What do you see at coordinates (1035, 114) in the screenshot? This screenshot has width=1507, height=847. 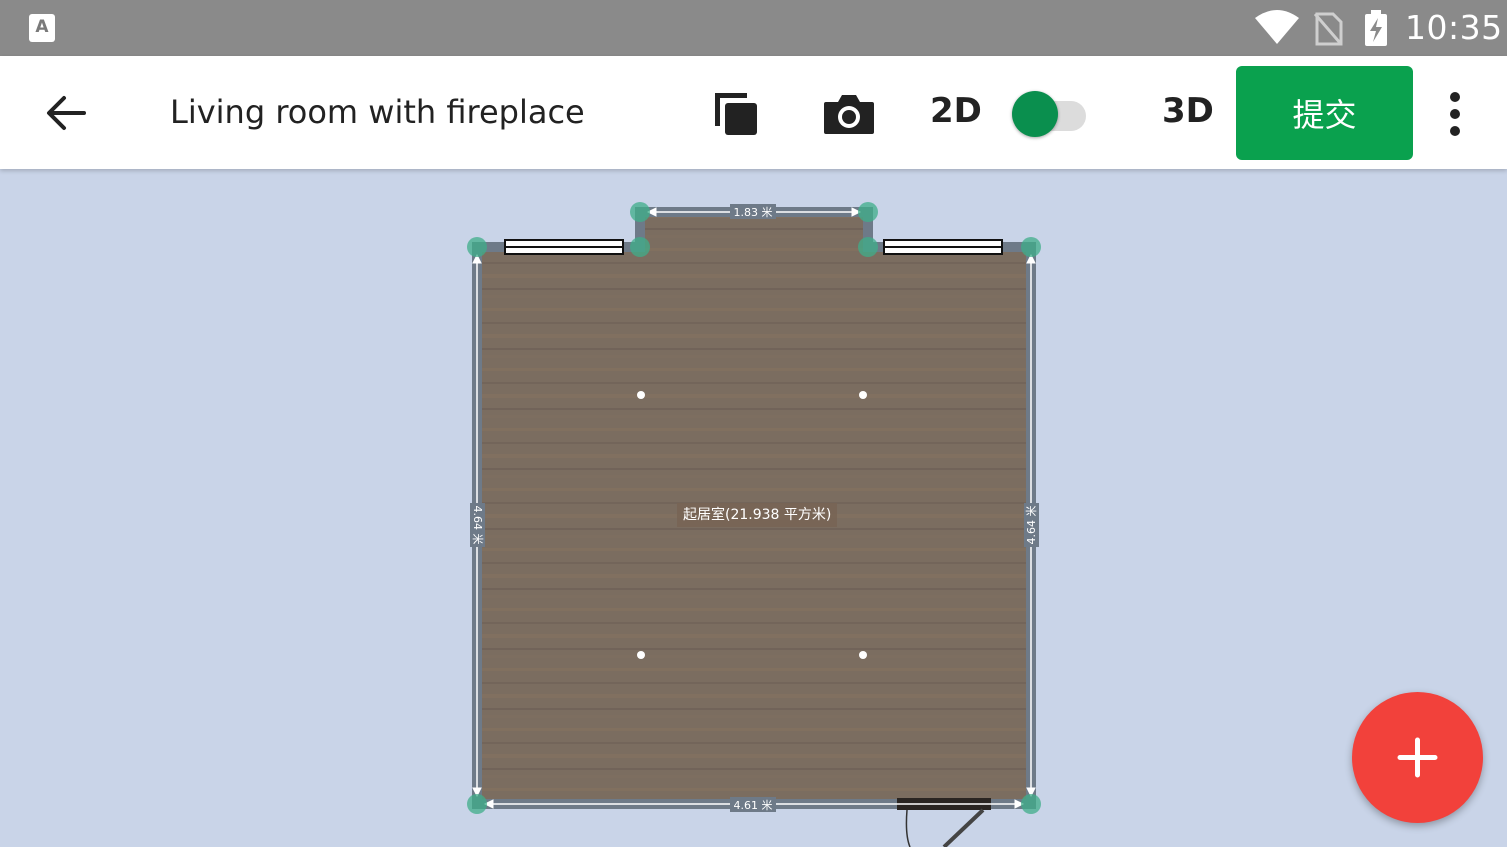 I see `toggle-thumb` at bounding box center [1035, 114].